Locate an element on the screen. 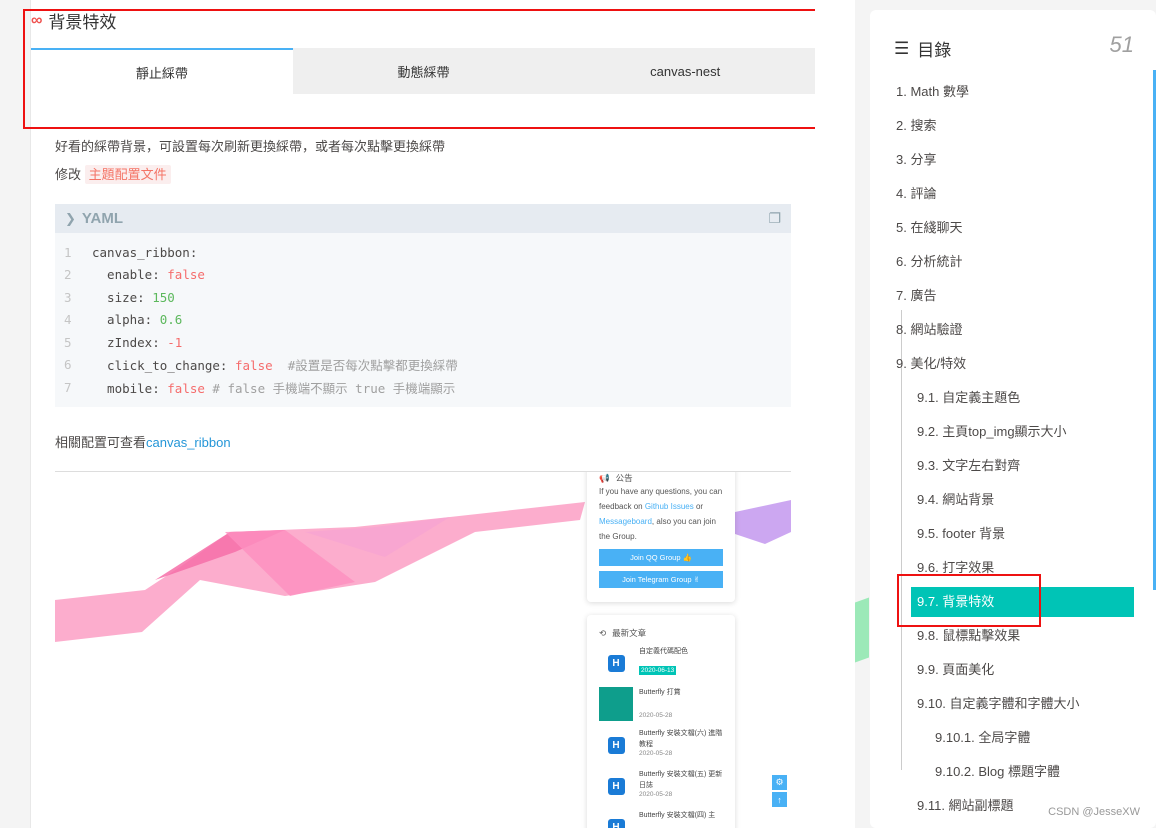  code-line: 3 size: 150 is located at coordinates (423, 297).